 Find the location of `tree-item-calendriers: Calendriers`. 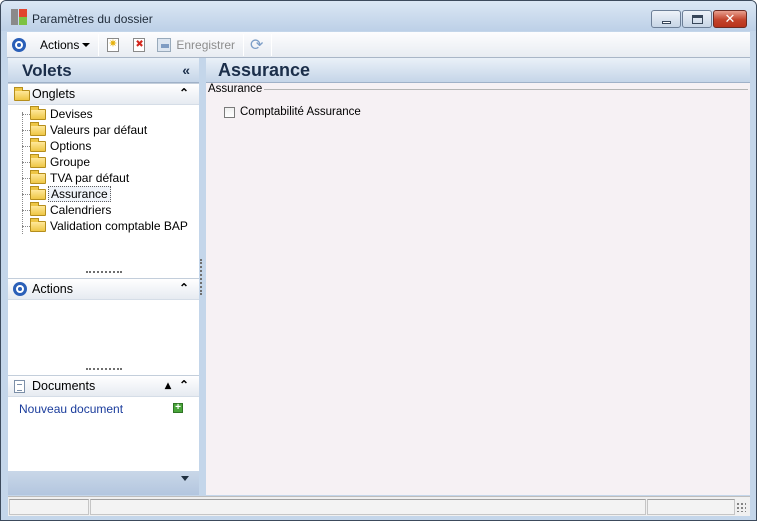

tree-item-calendriers: Calendriers is located at coordinates (103, 210).